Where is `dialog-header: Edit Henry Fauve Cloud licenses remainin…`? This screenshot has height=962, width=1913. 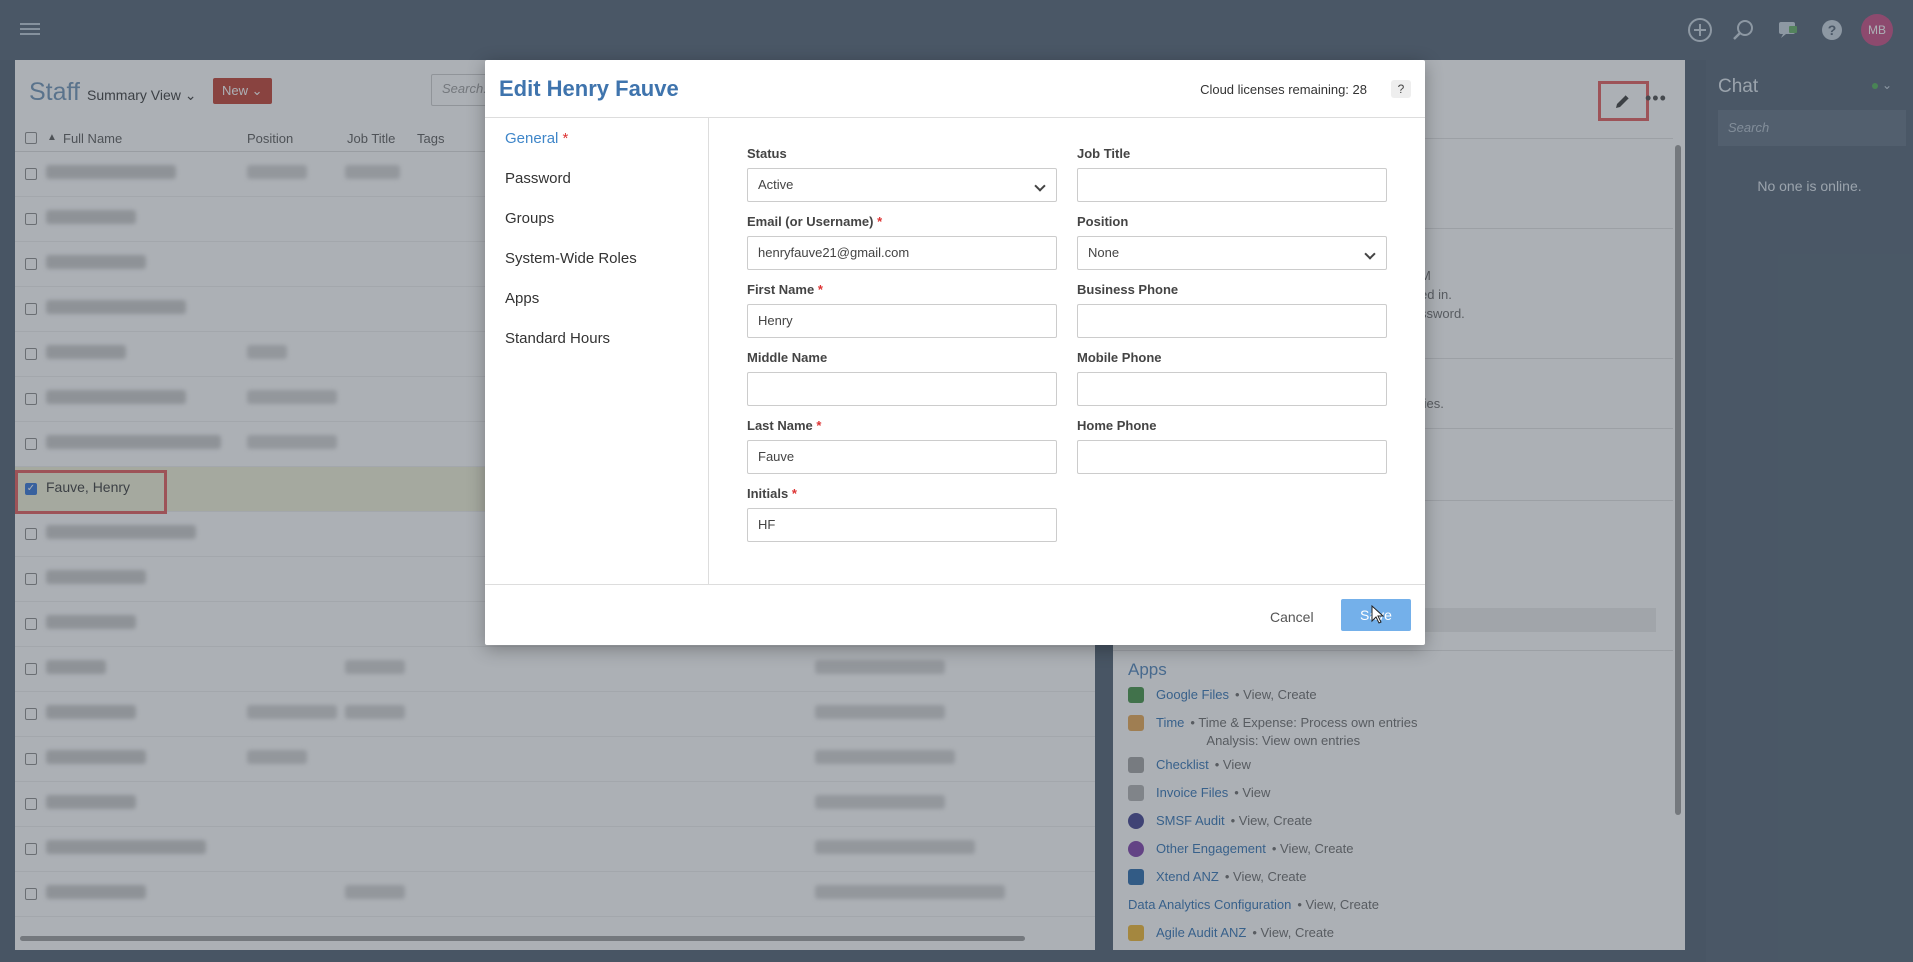
dialog-header: Edit Henry Fauve Cloud licenses remainin… is located at coordinates (955, 89).